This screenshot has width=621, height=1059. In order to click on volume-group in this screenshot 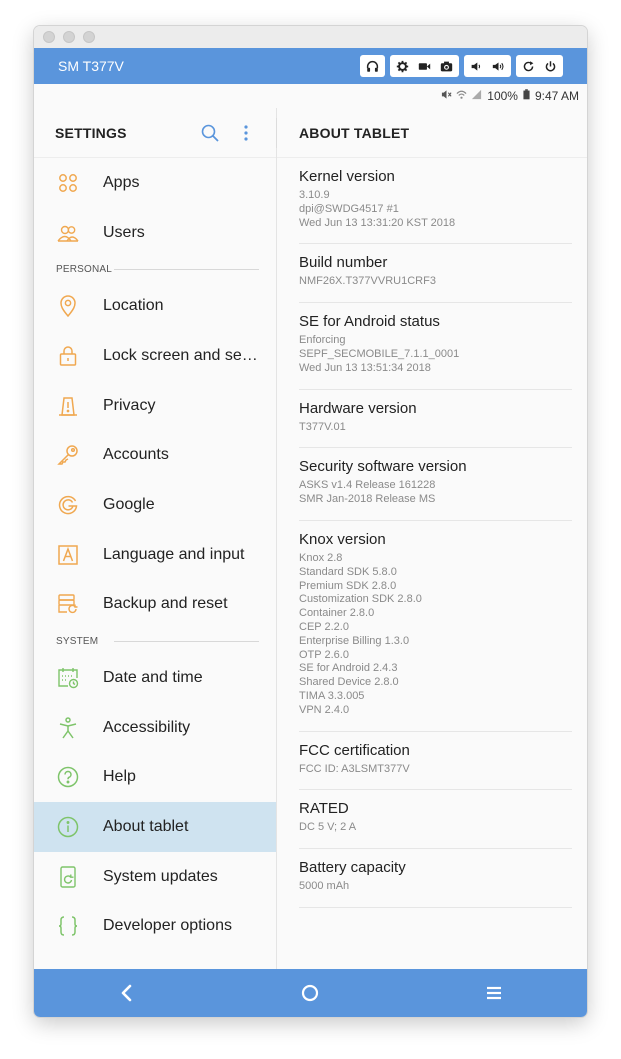, I will do `click(487, 66)`.